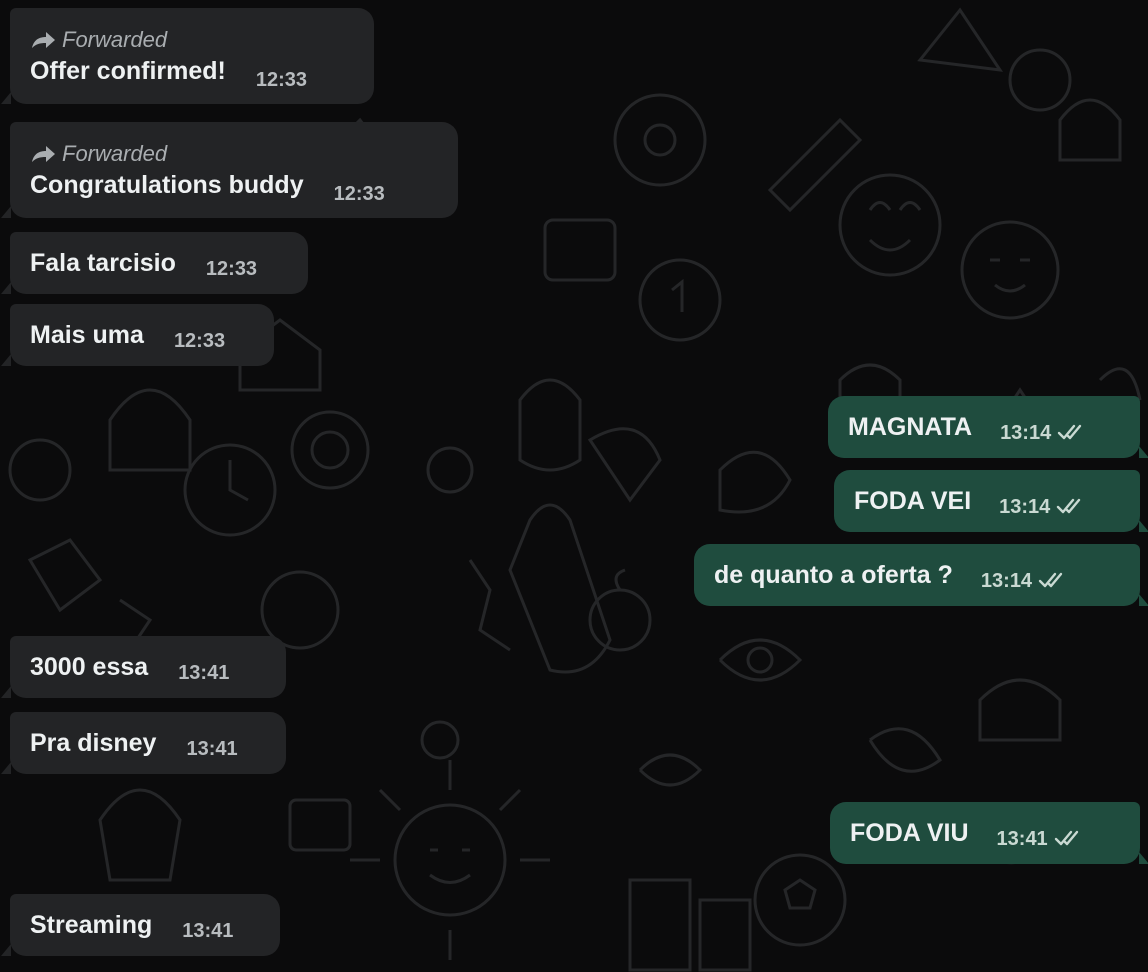  I want to click on message-text: Streaming, so click(91, 924).